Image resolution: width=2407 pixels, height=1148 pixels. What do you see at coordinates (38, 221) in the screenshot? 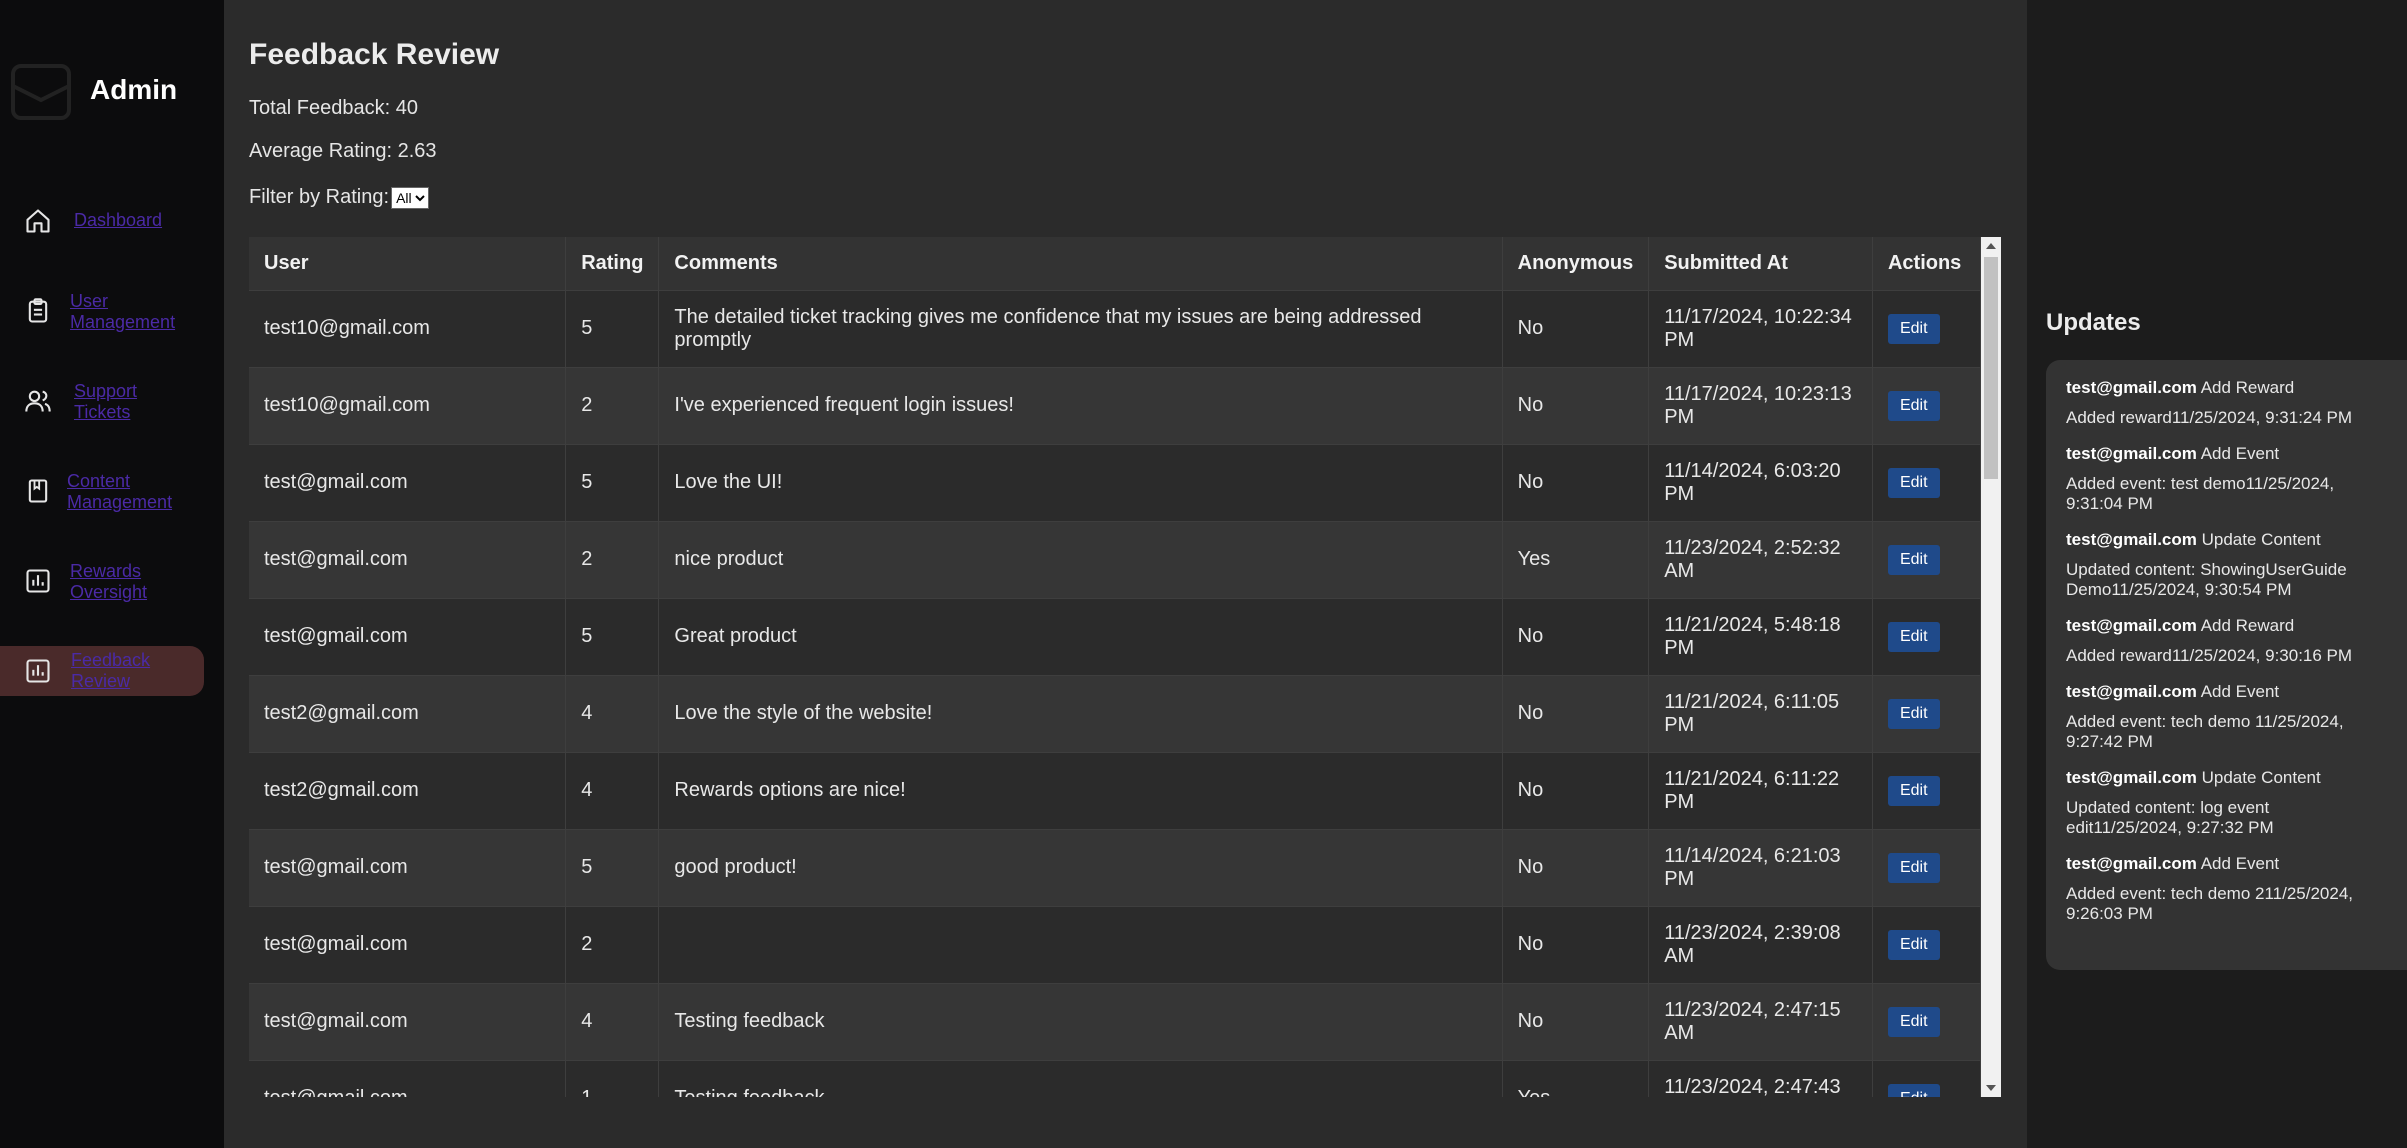
I see `home-icon` at bounding box center [38, 221].